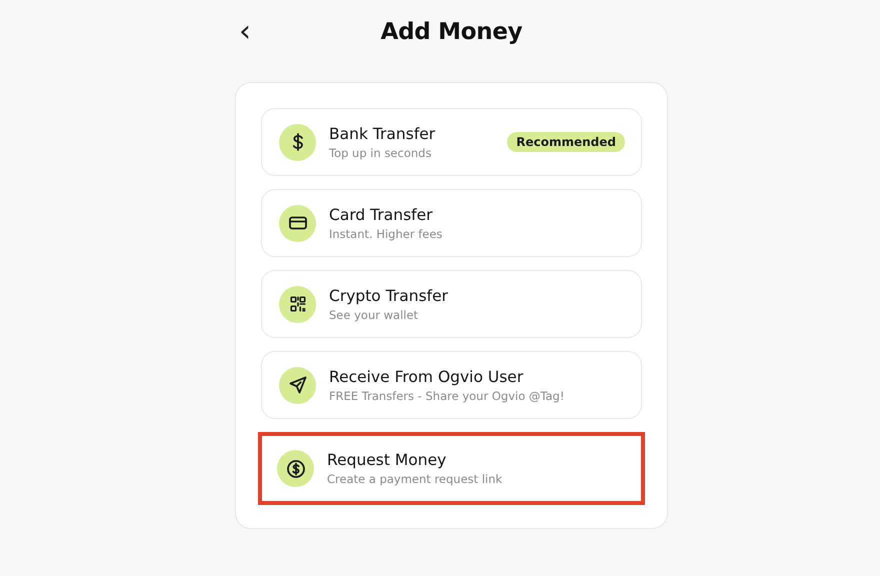  Describe the element at coordinates (381, 215) in the screenshot. I see `option-title: Card Transfer` at that location.